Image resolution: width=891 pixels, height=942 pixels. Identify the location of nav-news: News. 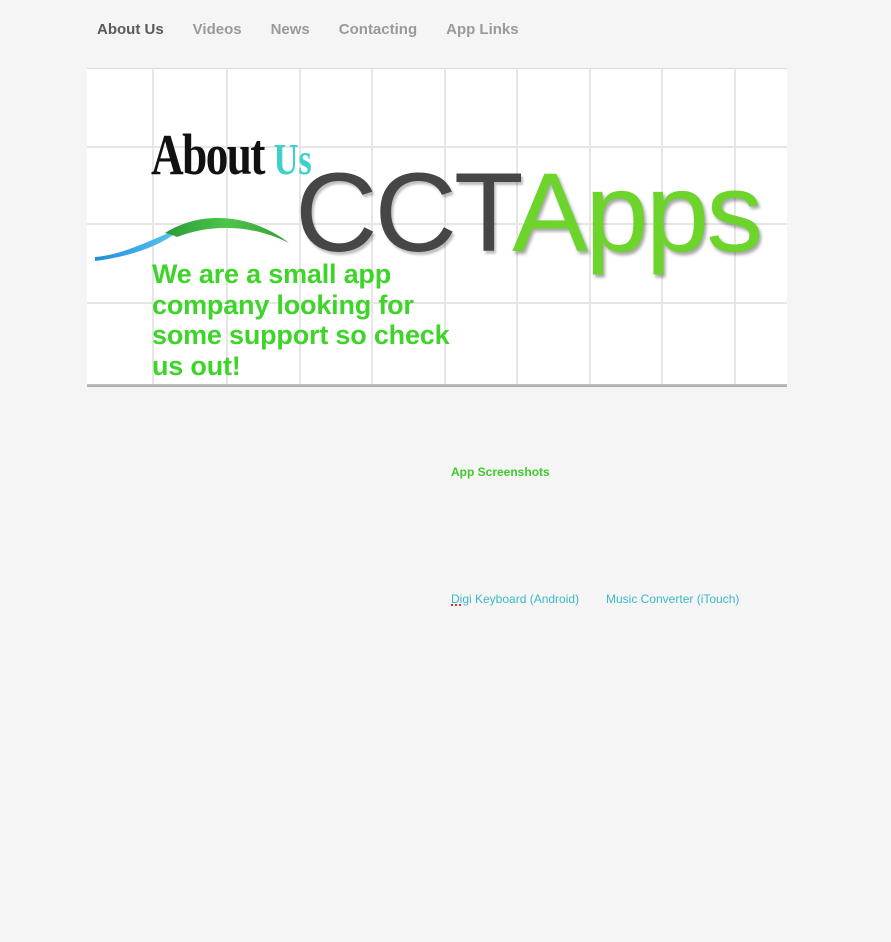
(290, 30).